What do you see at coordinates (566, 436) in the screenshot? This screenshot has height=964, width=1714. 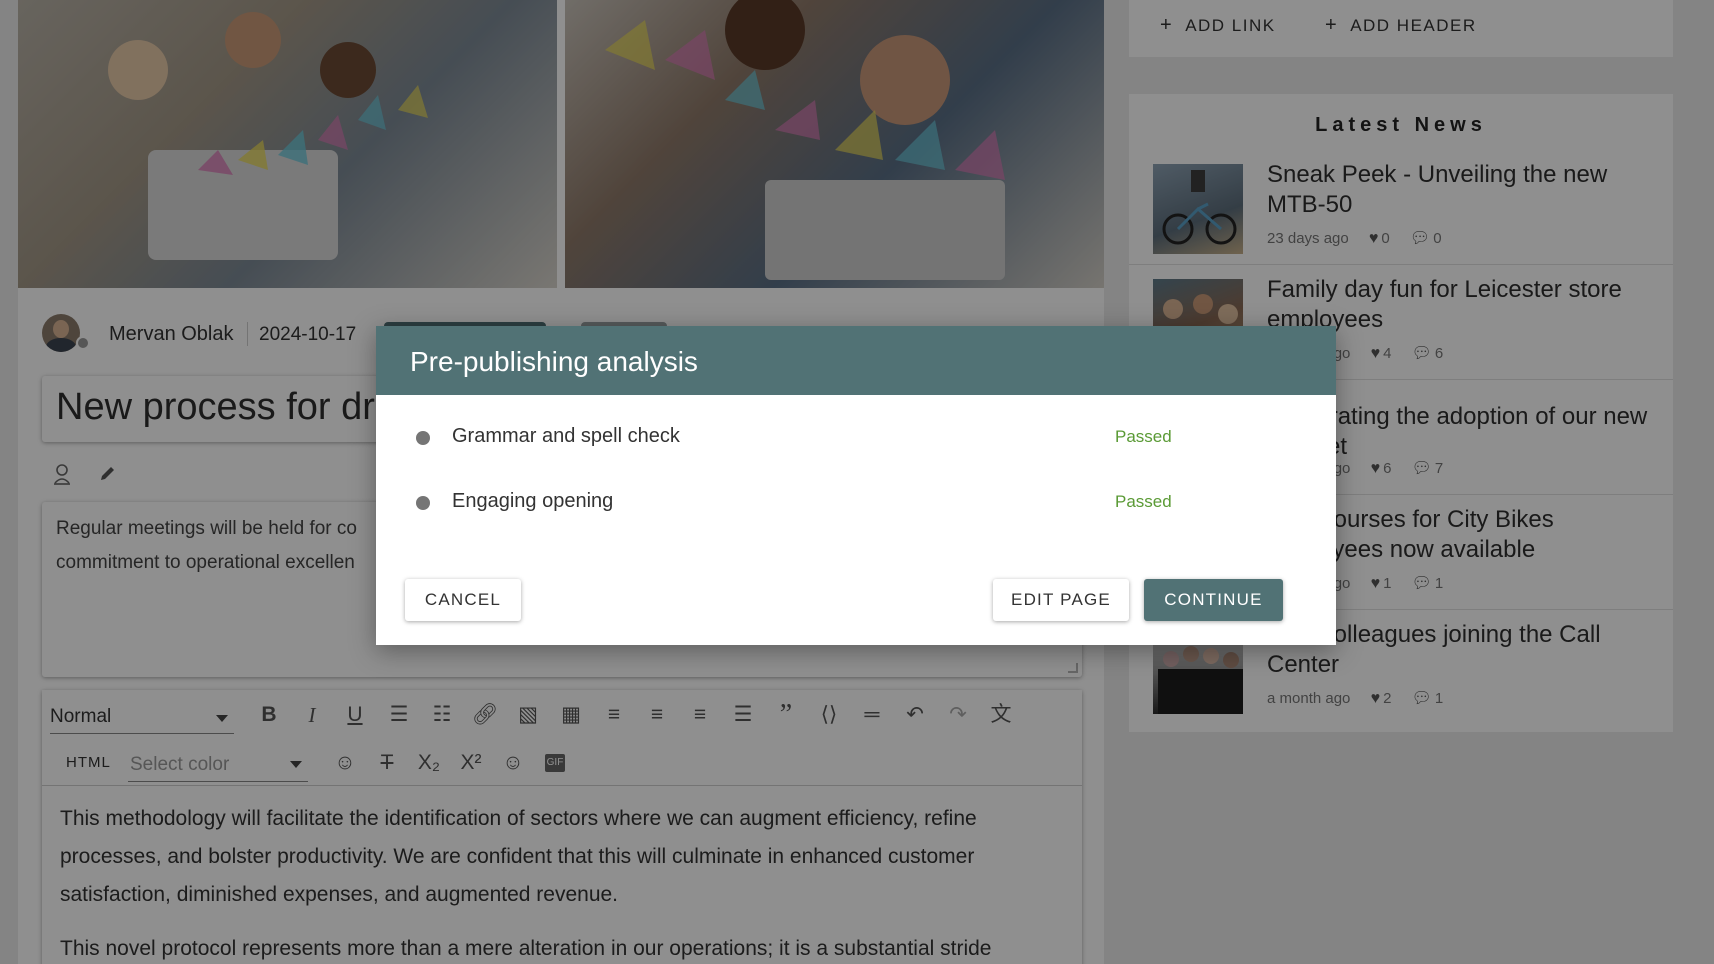 I see `check-label: Grammar and spell check` at bounding box center [566, 436].